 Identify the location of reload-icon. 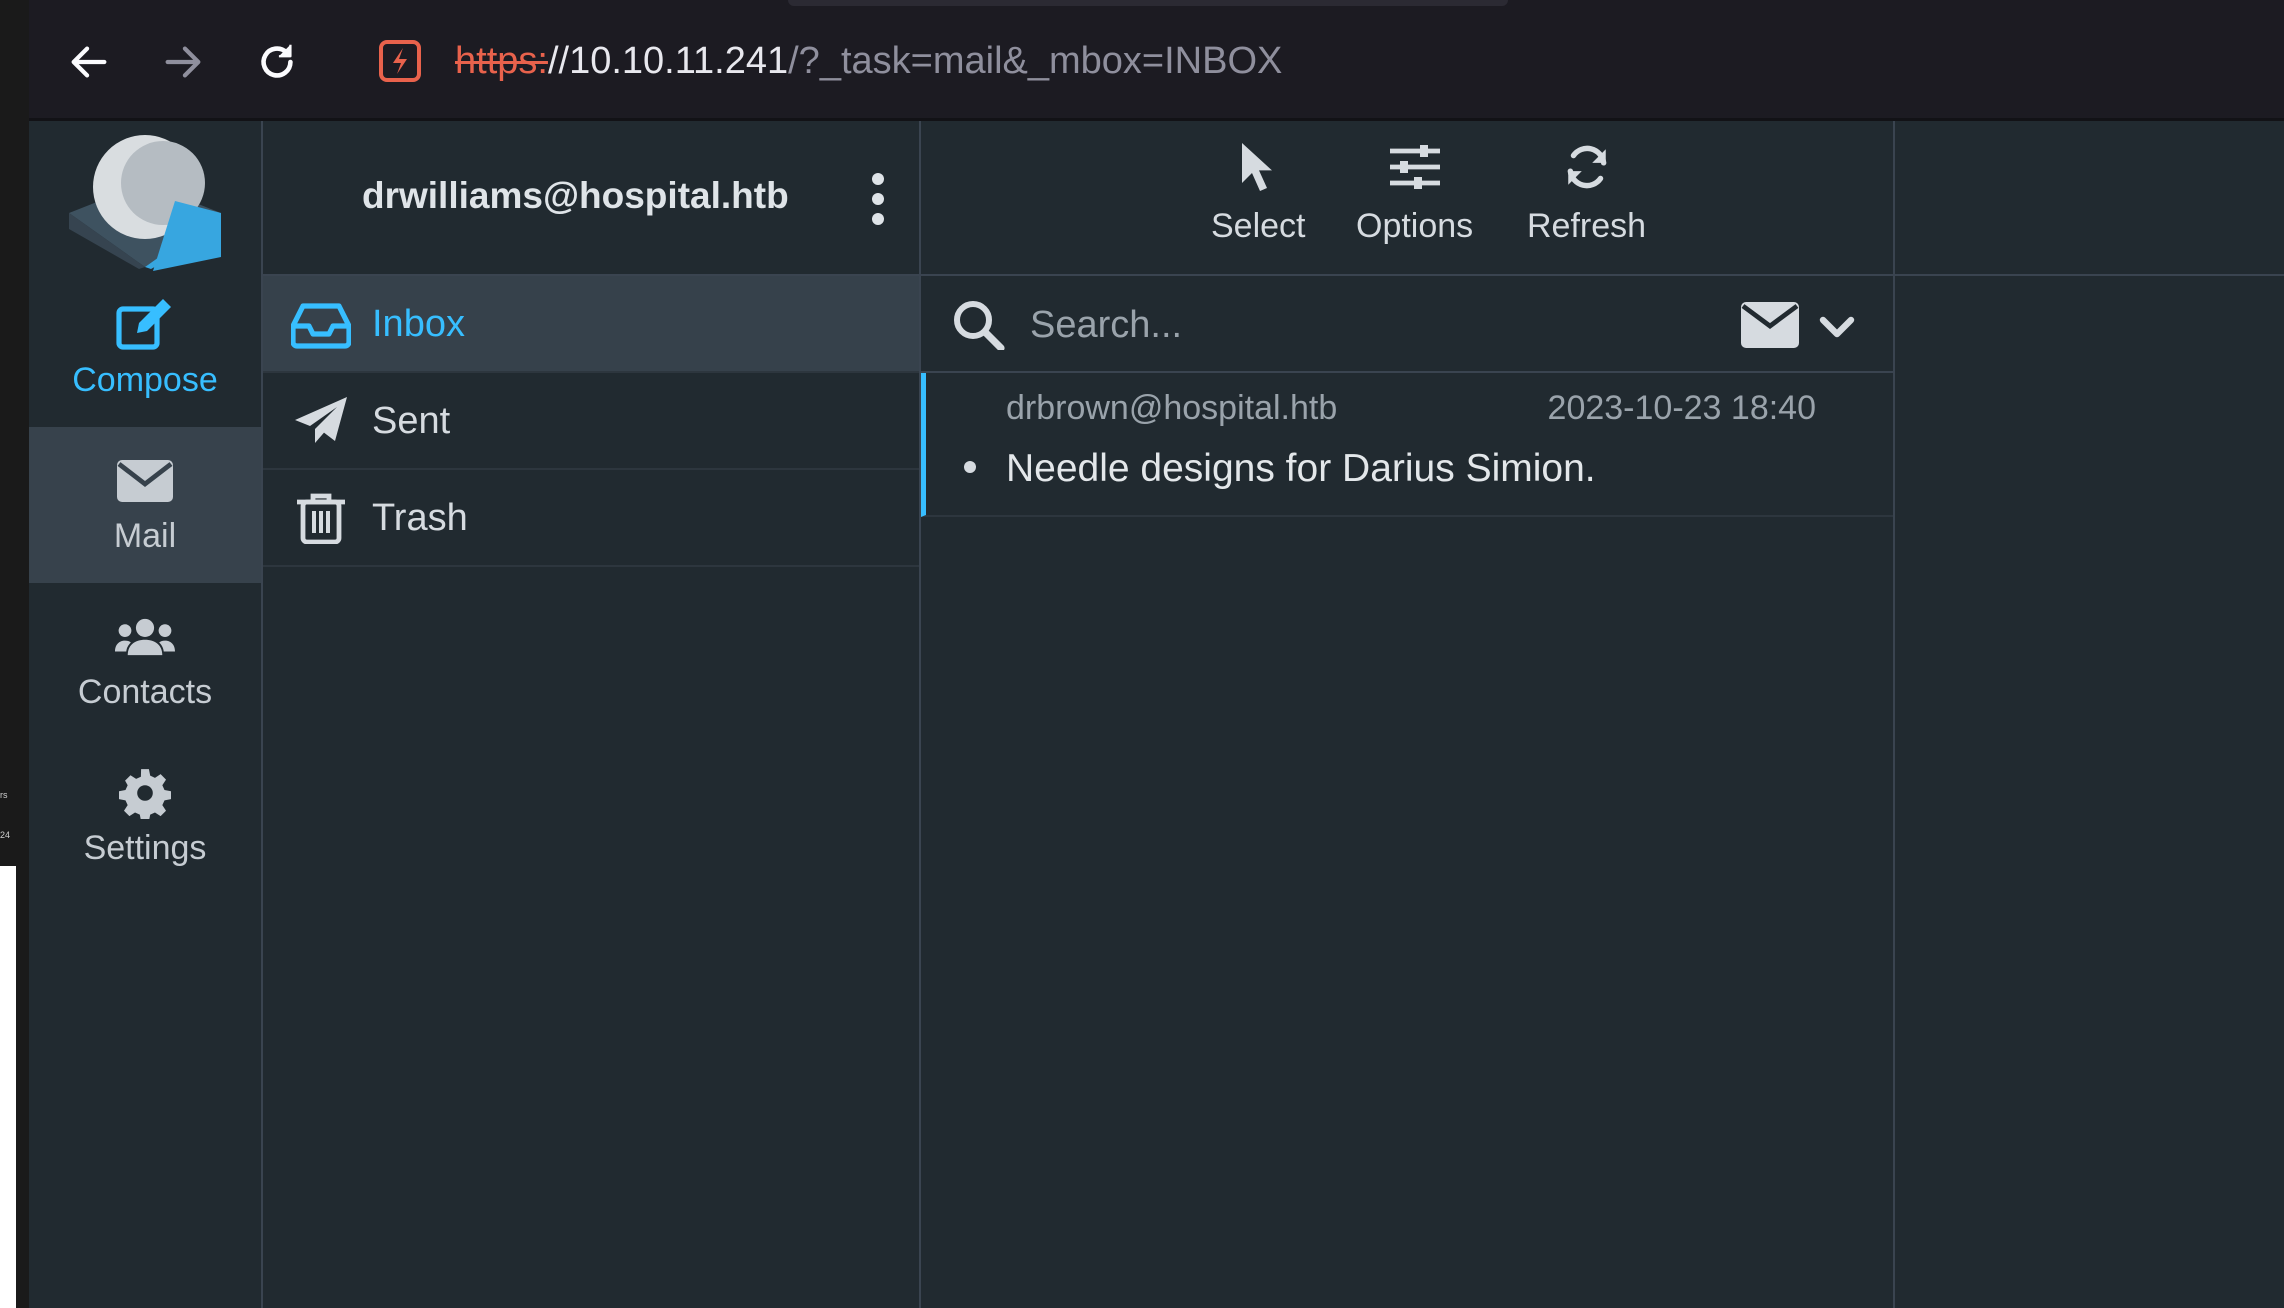
(277, 61).